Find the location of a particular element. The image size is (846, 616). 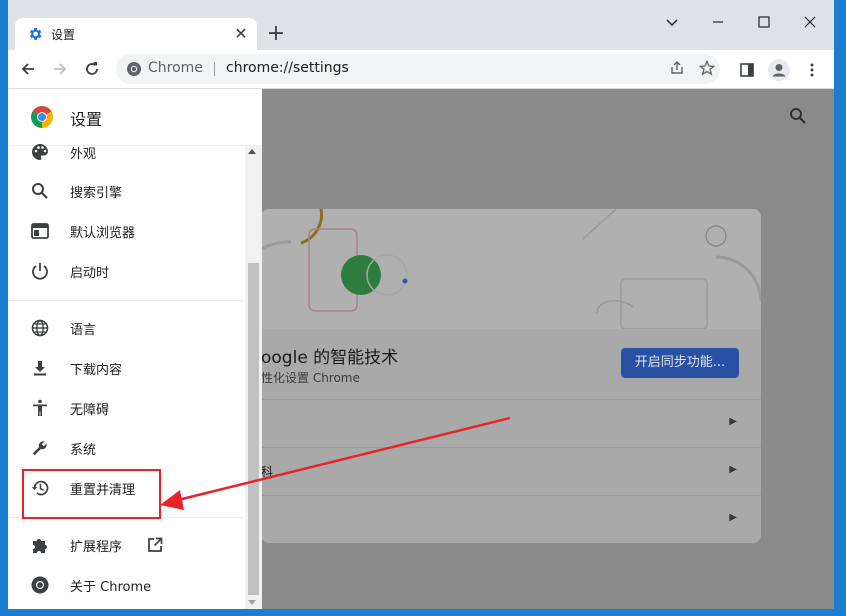

tab-settings: 设置 ✕ is located at coordinates (136, 34).